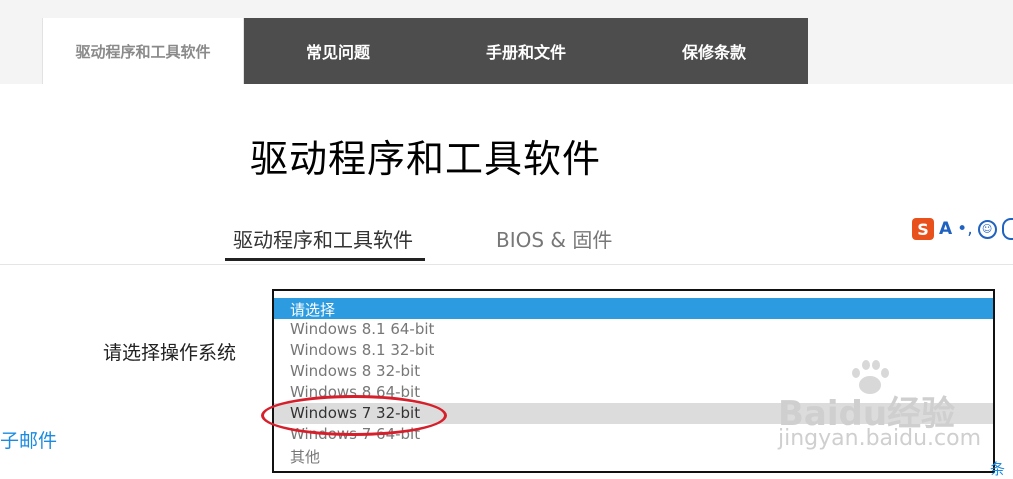 The image size is (1013, 479). Describe the element at coordinates (987, 229) in the screenshot. I see `emoji-icon: ☺` at that location.